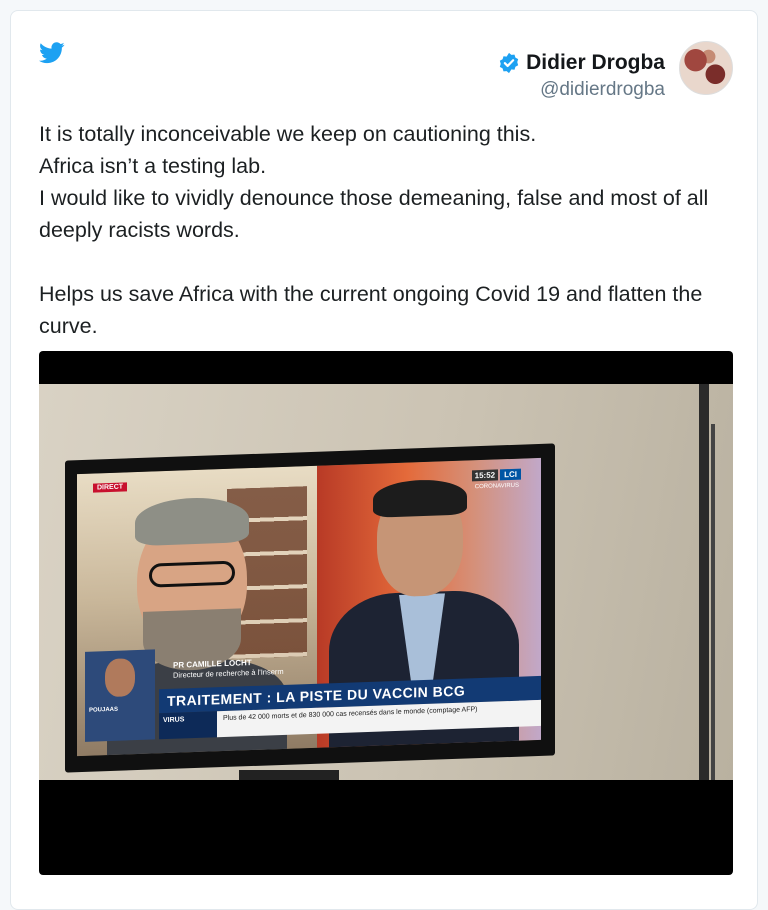 The height and width of the screenshot is (910, 768). What do you see at coordinates (581, 90) in the screenshot?
I see `author-handle: @didierdrogba` at bounding box center [581, 90].